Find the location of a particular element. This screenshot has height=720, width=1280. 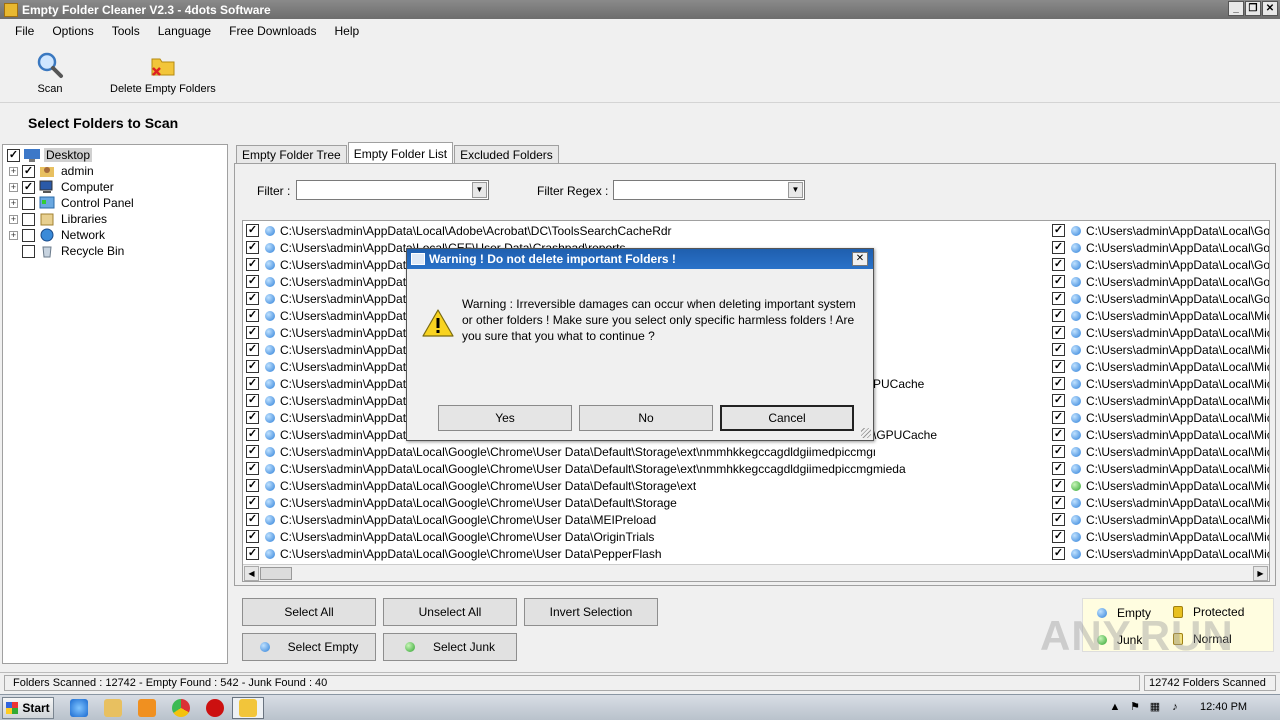

menu-file: File is located at coordinates (24, 31).